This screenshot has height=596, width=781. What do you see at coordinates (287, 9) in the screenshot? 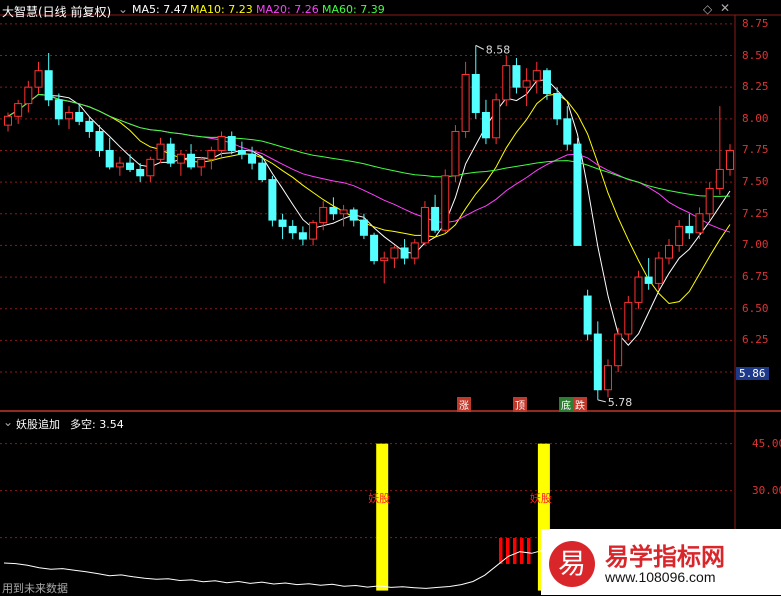
I see `ma20-label: MA20: 7.26` at bounding box center [287, 9].